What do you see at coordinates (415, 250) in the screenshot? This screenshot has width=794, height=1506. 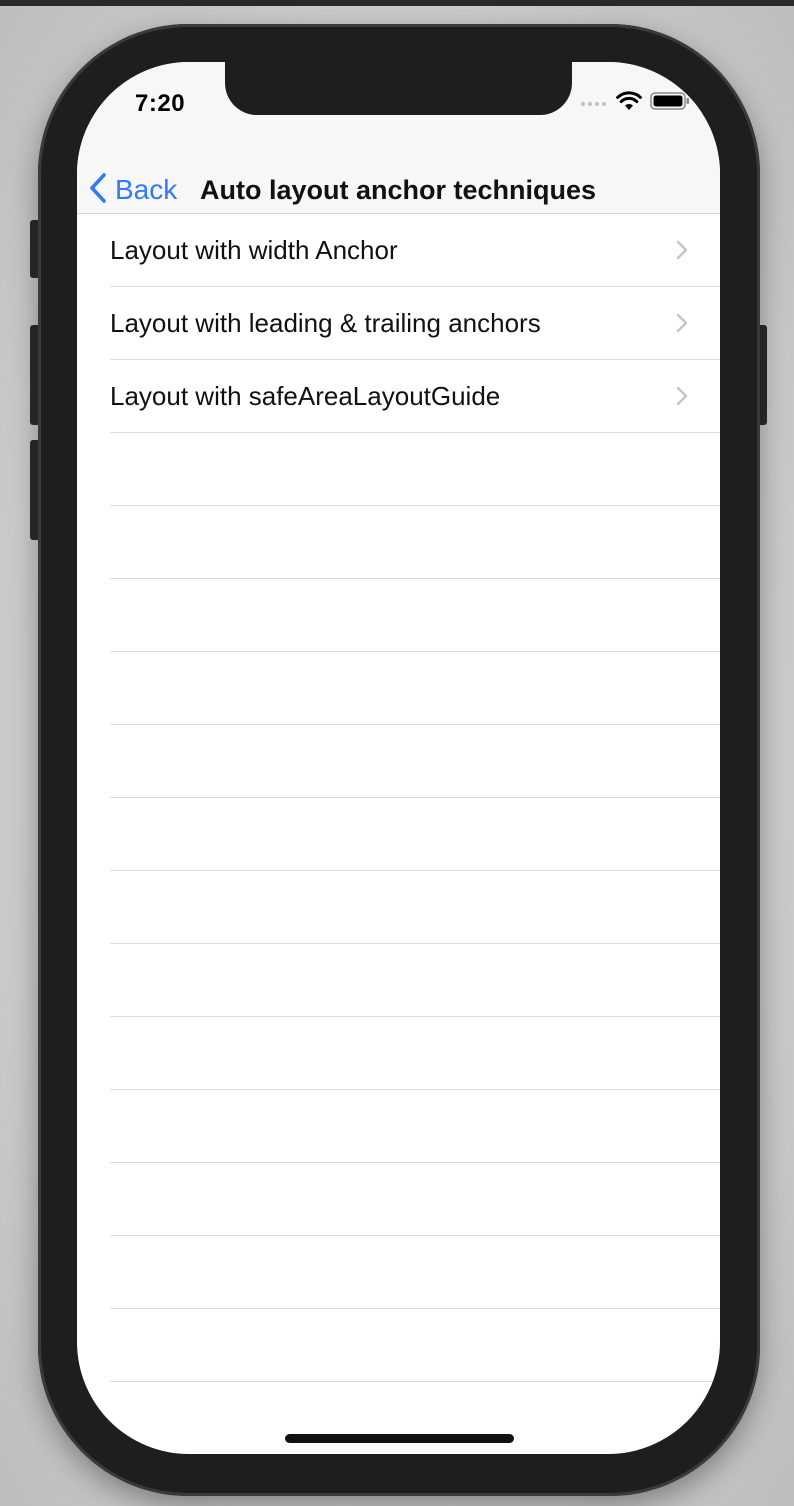 I see `table-row-width-anchor: Layout with width Anchor` at bounding box center [415, 250].